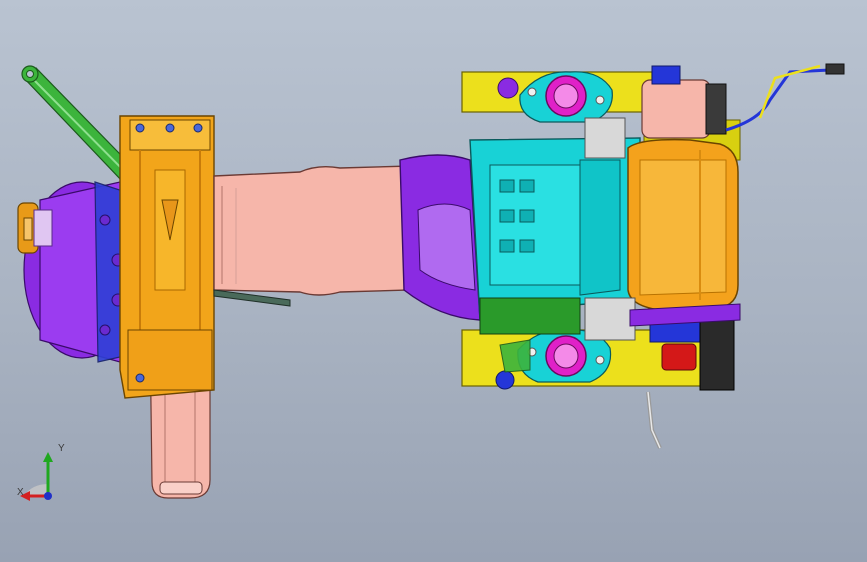 The height and width of the screenshot is (562, 867). What do you see at coordinates (683, 224) in the screenshot?
I see `orange-fuel-tank` at bounding box center [683, 224].